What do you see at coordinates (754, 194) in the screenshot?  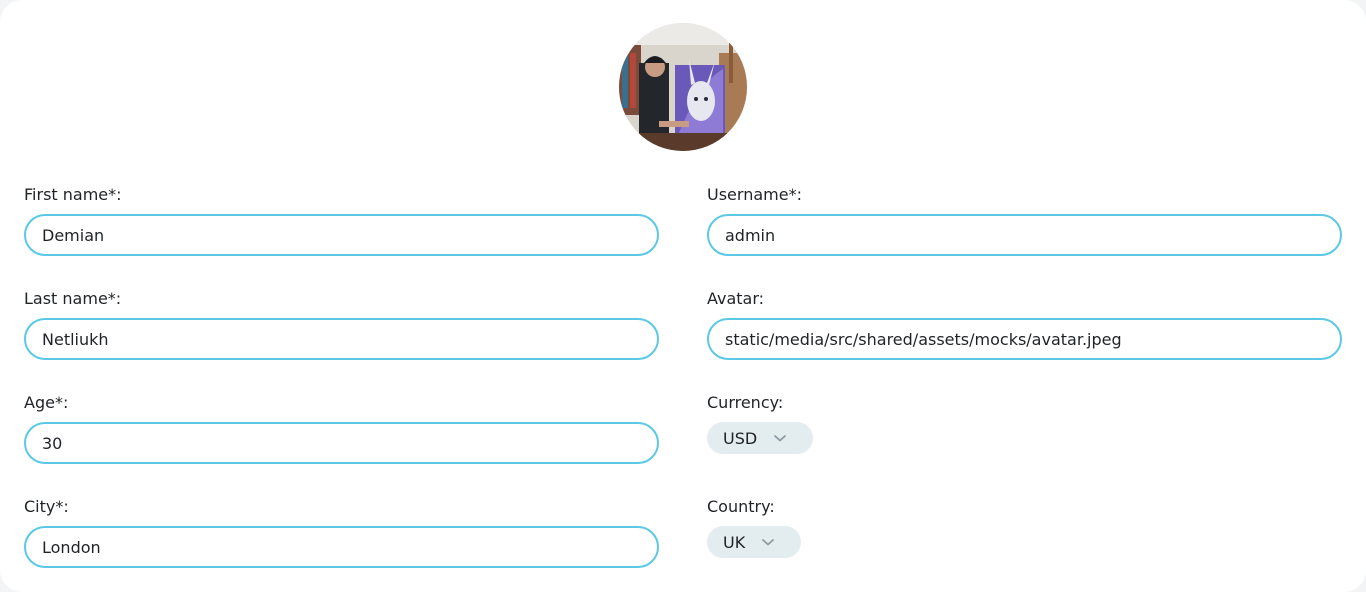 I see `username-label: Username*:` at bounding box center [754, 194].